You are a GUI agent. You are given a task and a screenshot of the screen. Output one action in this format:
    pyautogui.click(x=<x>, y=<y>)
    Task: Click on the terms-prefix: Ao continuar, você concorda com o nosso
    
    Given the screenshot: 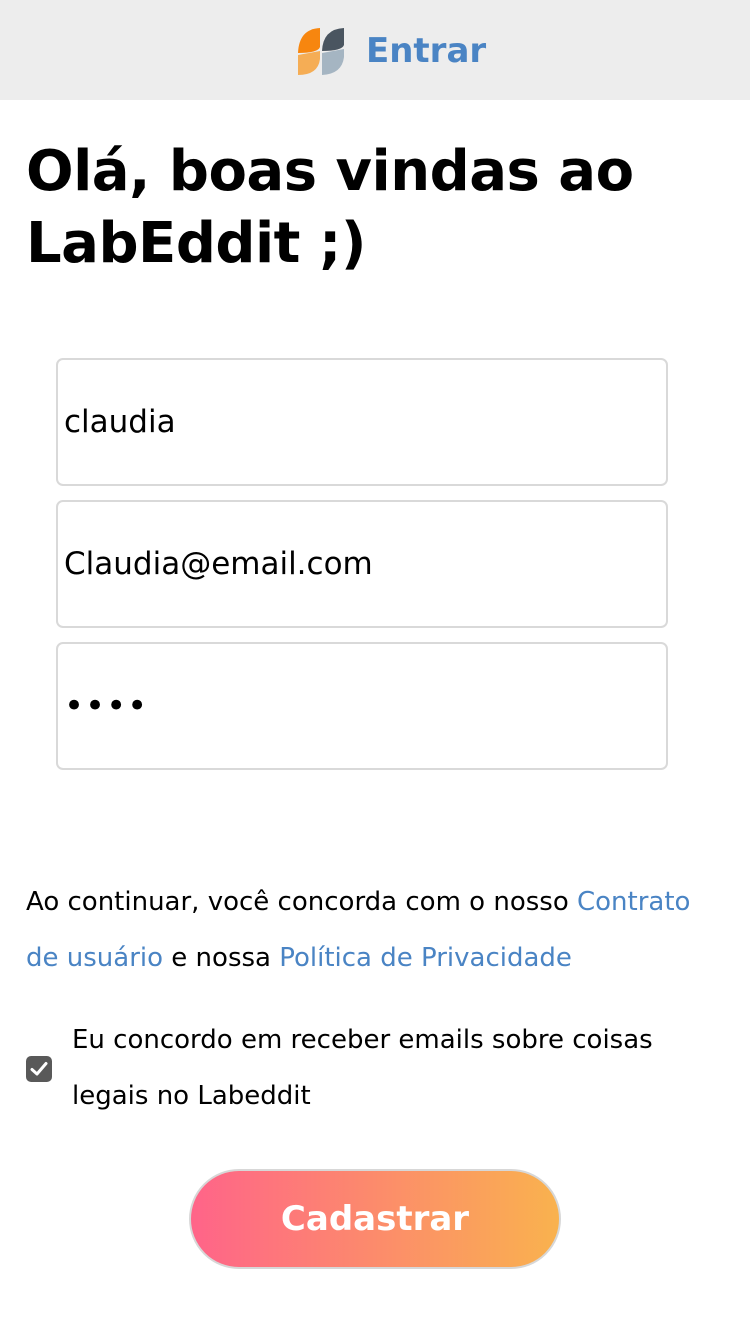 What is the action you would take?
    pyautogui.click(x=301, y=902)
    